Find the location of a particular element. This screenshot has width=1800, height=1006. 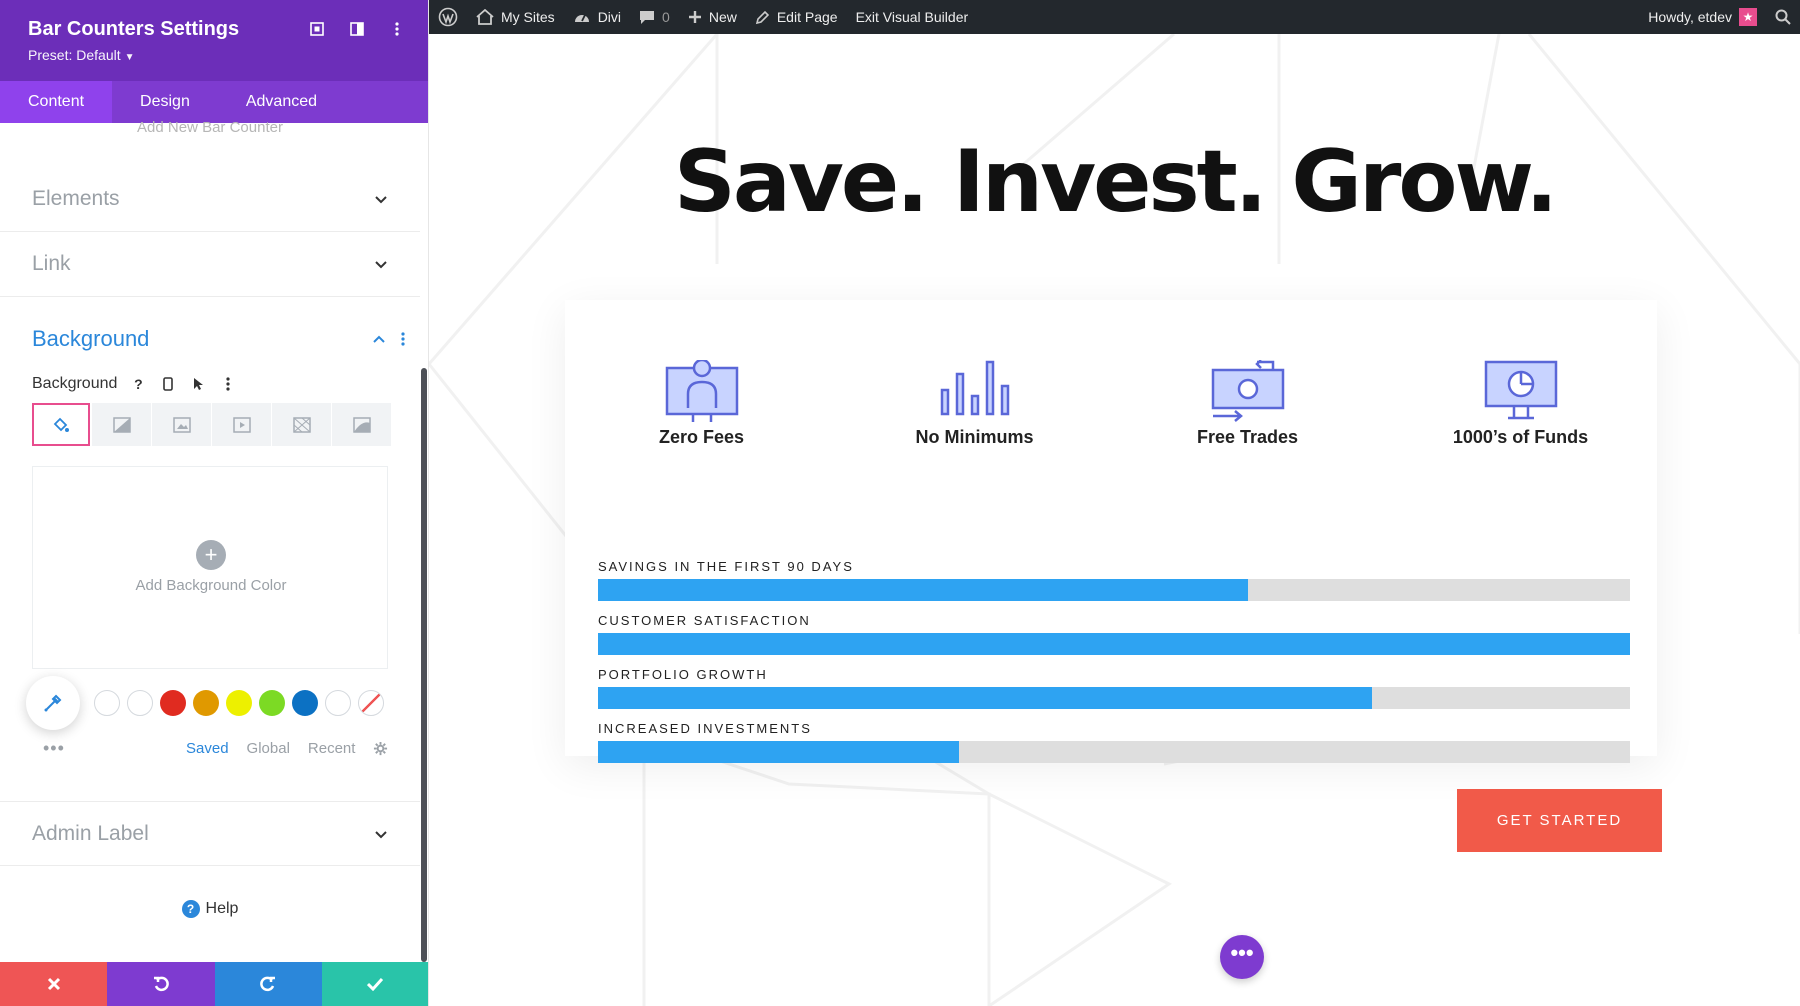

swatch-more-icon: ••• is located at coordinates (54, 748).